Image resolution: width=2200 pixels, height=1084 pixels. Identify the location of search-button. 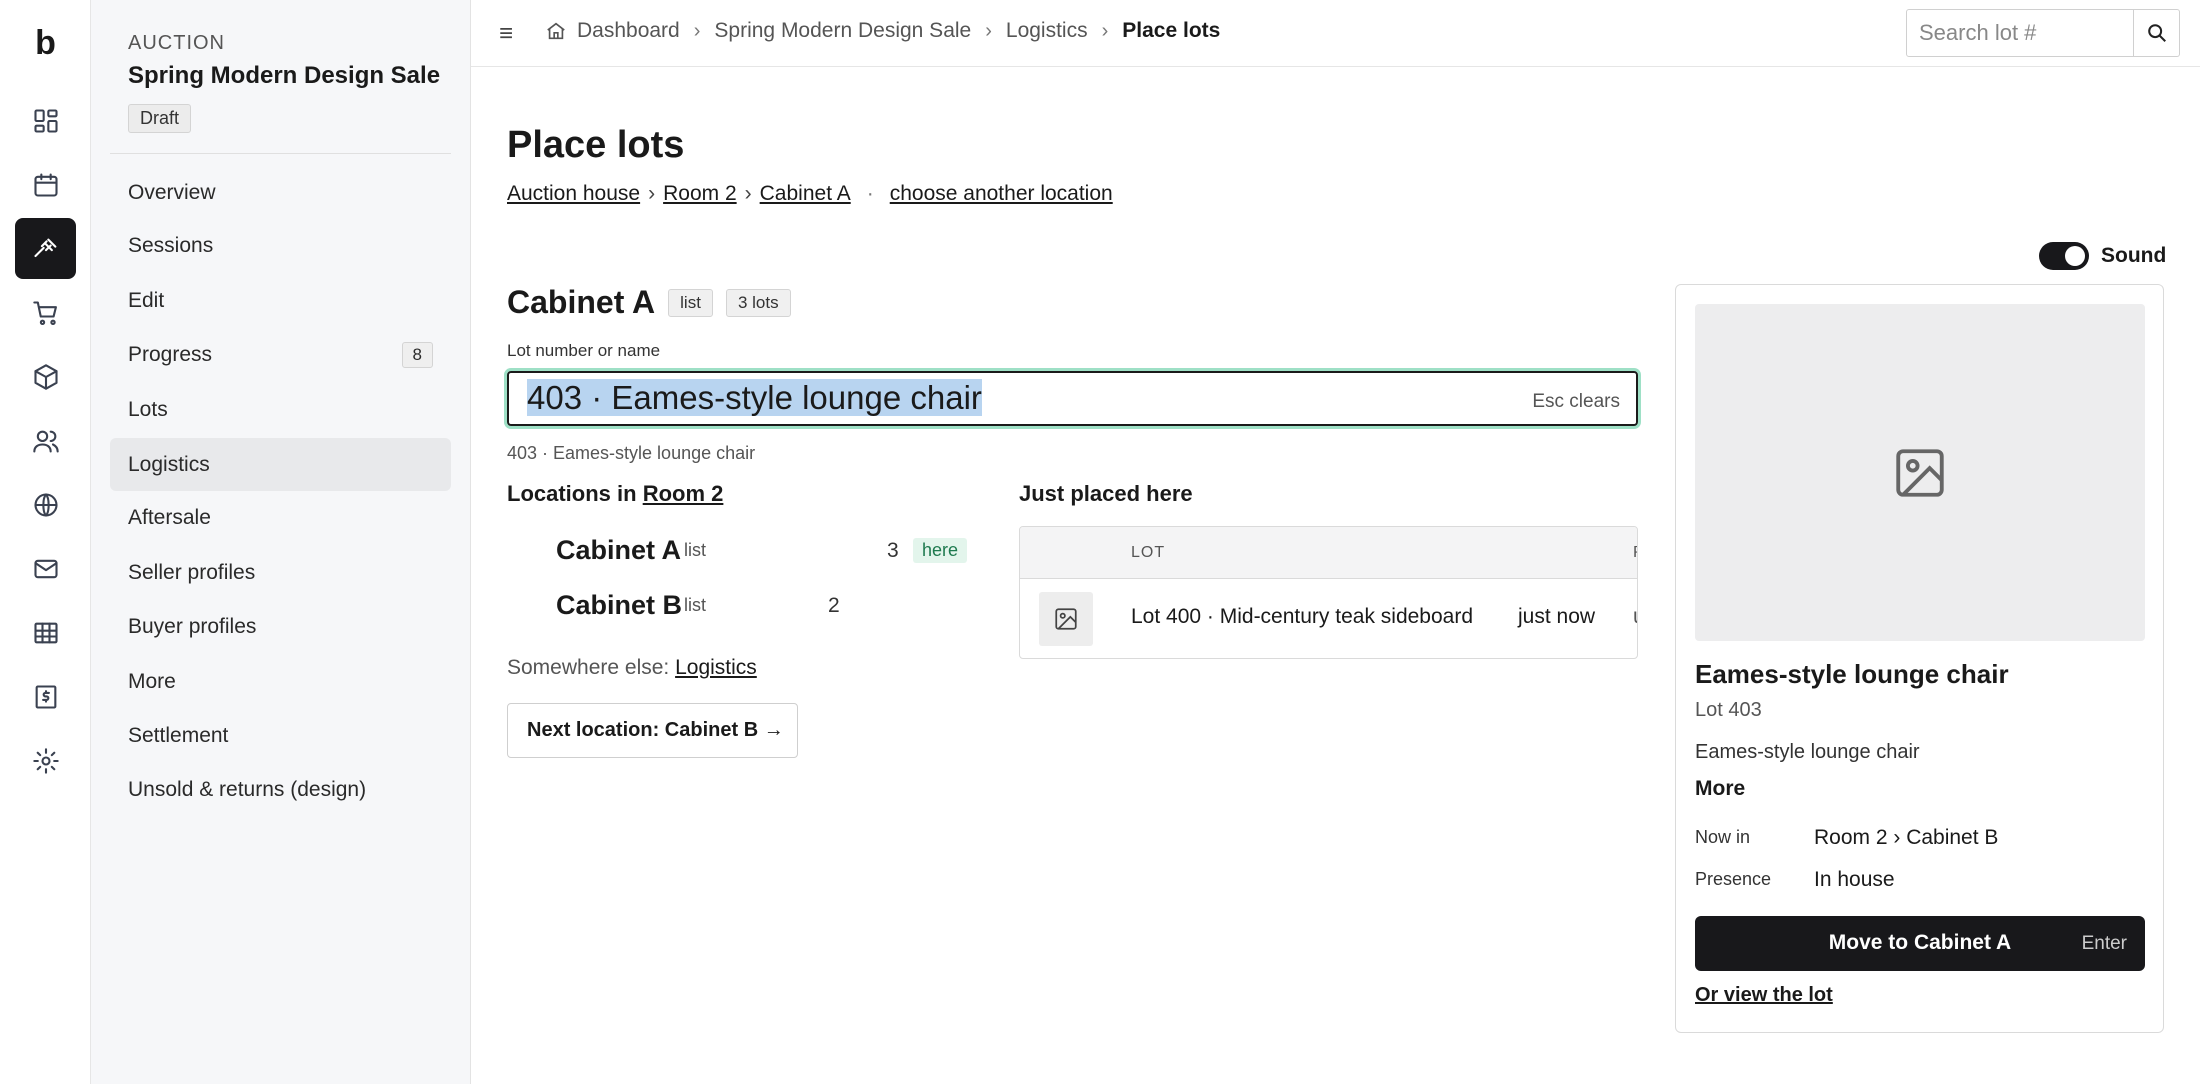
(2157, 33).